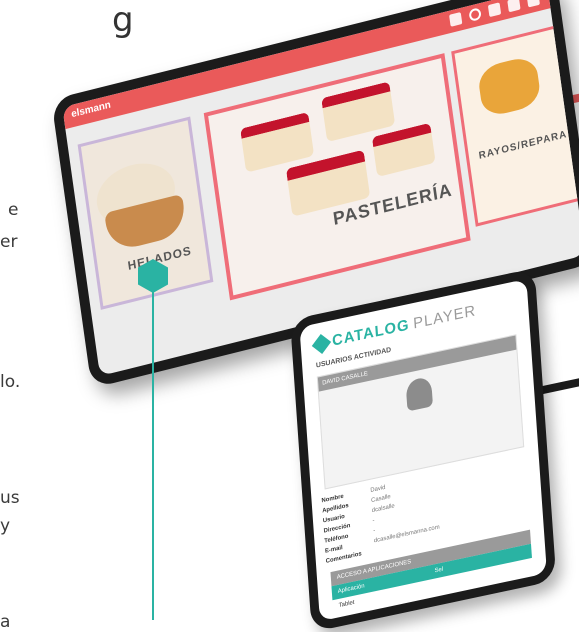 The height and width of the screenshot is (632, 579). Describe the element at coordinates (153, 276) in the screenshot. I see `hexagon-marker-icon` at that location.